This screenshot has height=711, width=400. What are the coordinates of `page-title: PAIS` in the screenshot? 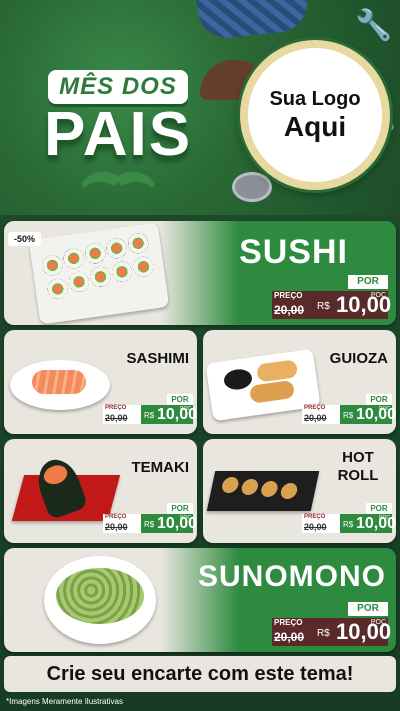 It's located at (118, 134).